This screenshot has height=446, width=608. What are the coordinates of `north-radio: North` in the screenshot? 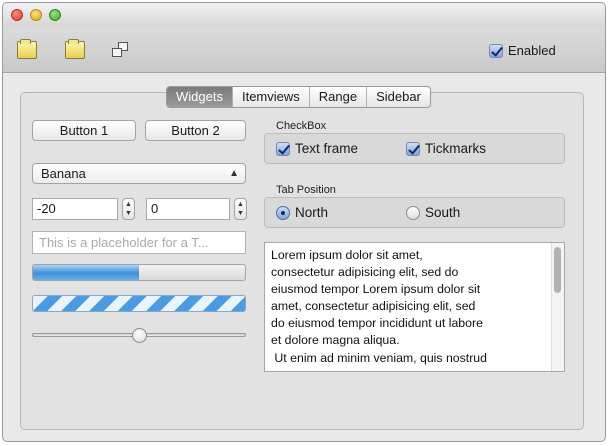 It's located at (302, 212).